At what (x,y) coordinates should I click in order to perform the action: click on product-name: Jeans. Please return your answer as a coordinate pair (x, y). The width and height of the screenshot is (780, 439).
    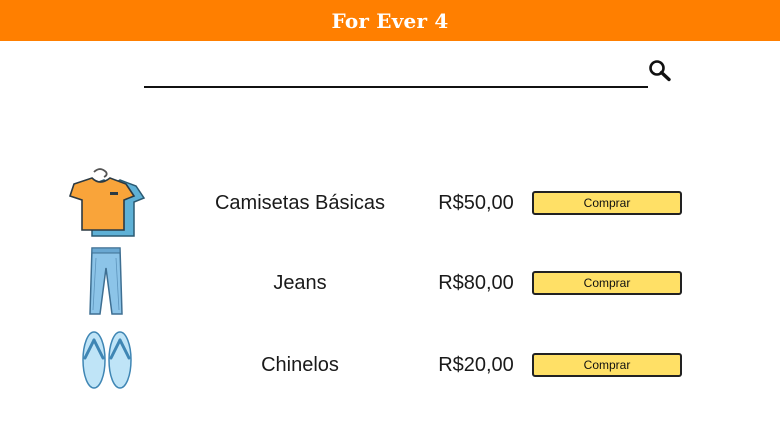
    Looking at the image, I should click on (300, 283).